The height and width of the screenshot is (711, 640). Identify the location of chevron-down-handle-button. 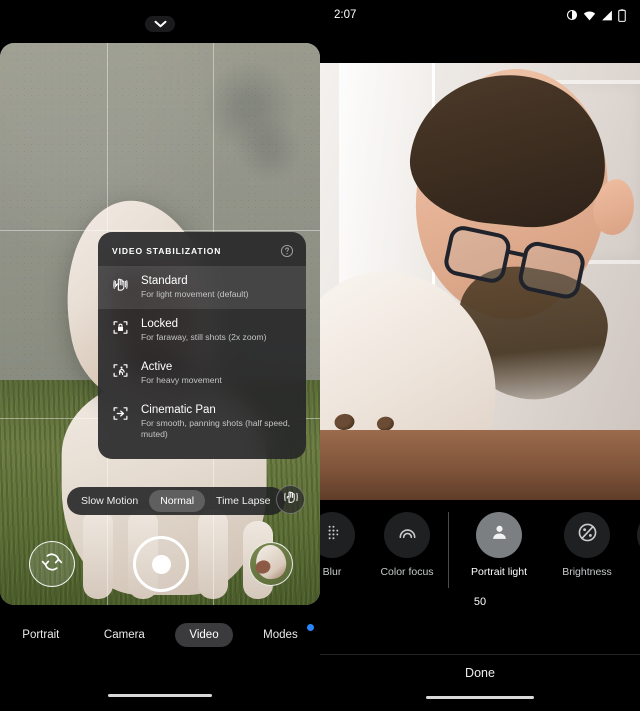
(160, 24).